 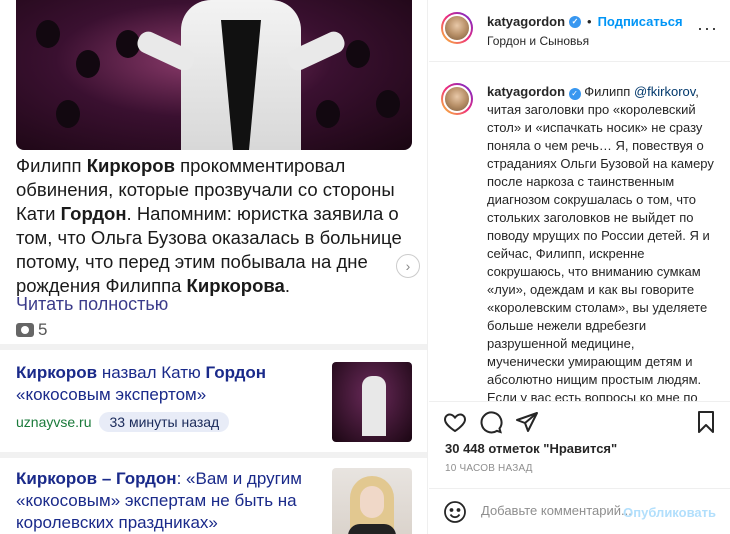 I want to click on caption-username: katyagordon, so click(x=526, y=91).